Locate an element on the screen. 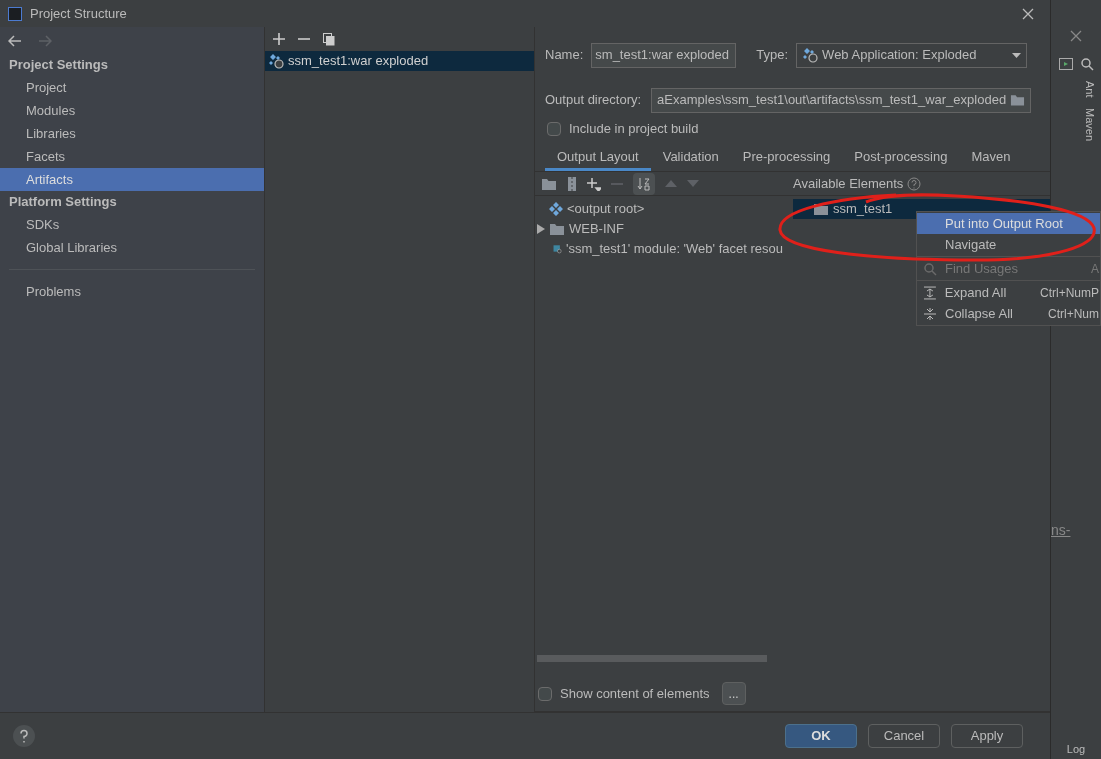 This screenshot has height=759, width=1101. artifact-item: ssm_test1:war exploded is located at coordinates (399, 61).